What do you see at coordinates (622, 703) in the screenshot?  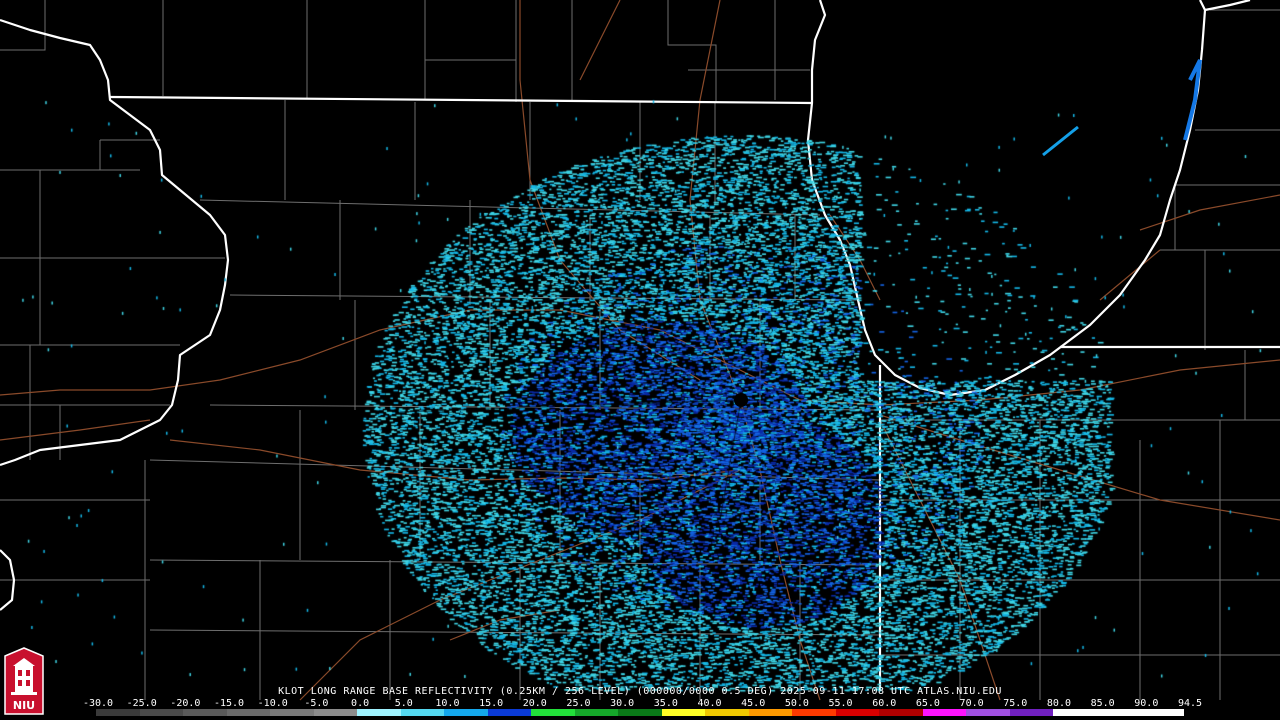 I see `legend-label: 30.0` at bounding box center [622, 703].